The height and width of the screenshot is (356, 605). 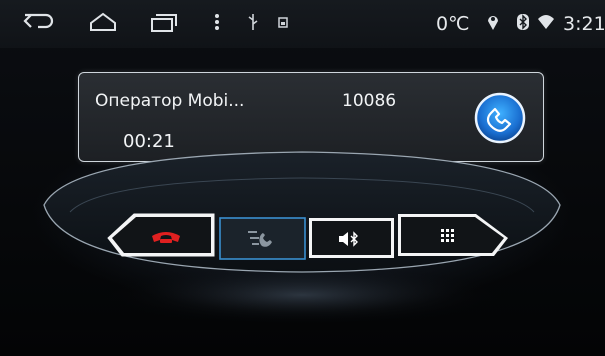 I want to click on bluetooth-icon, so click(x=523, y=24).